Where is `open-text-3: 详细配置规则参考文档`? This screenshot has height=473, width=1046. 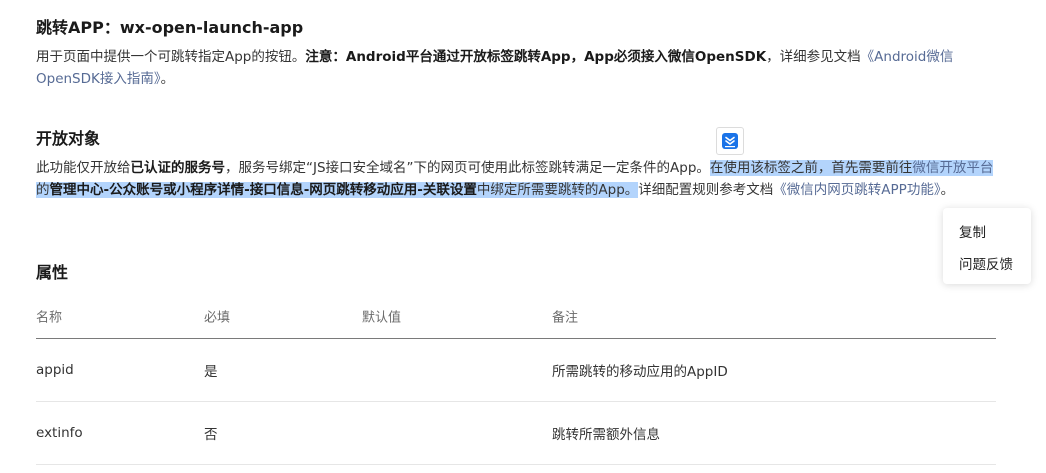 open-text-3: 详细配置规则参考文档 is located at coordinates (706, 190).